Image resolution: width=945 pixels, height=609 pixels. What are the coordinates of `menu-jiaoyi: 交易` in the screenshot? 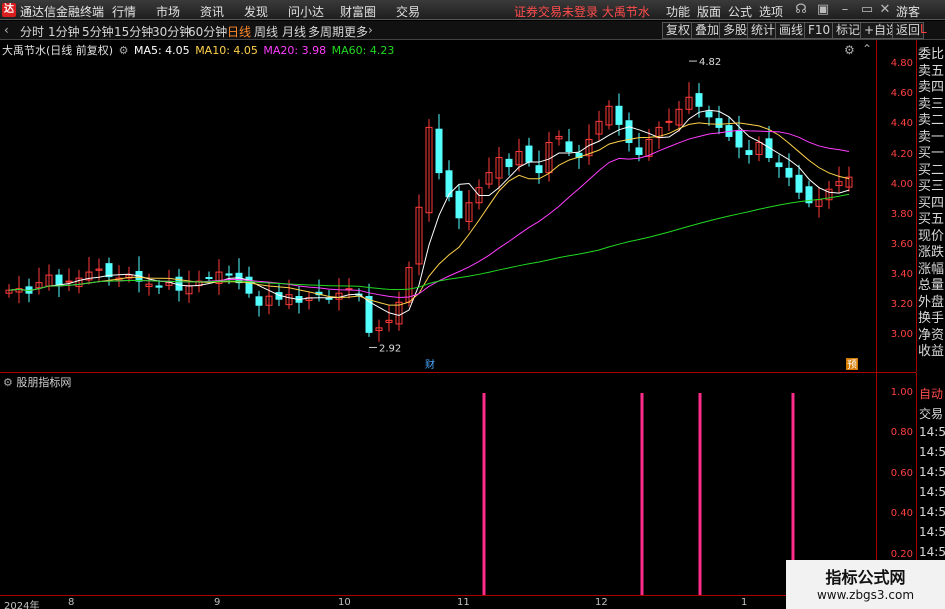 It's located at (408, 11).